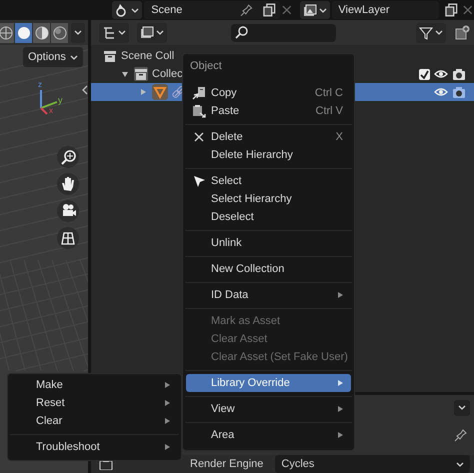 Image resolution: width=474 pixels, height=473 pixels. Describe the element at coordinates (339, 137) in the screenshot. I see `shortcut-label: X` at that location.